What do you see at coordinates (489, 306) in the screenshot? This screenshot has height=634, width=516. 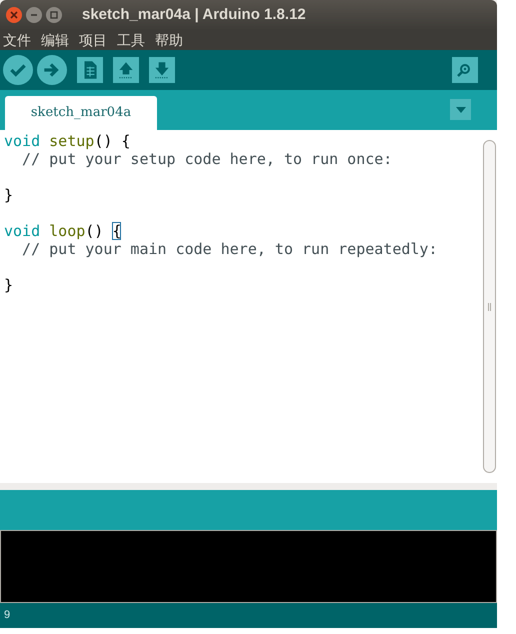 I see `scrollbar` at bounding box center [489, 306].